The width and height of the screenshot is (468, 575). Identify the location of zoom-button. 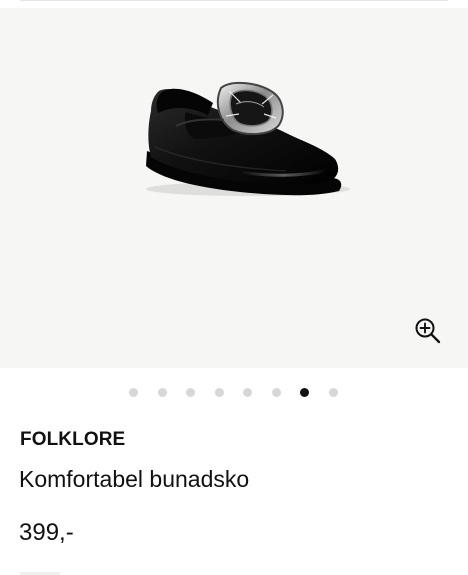
(428, 331).